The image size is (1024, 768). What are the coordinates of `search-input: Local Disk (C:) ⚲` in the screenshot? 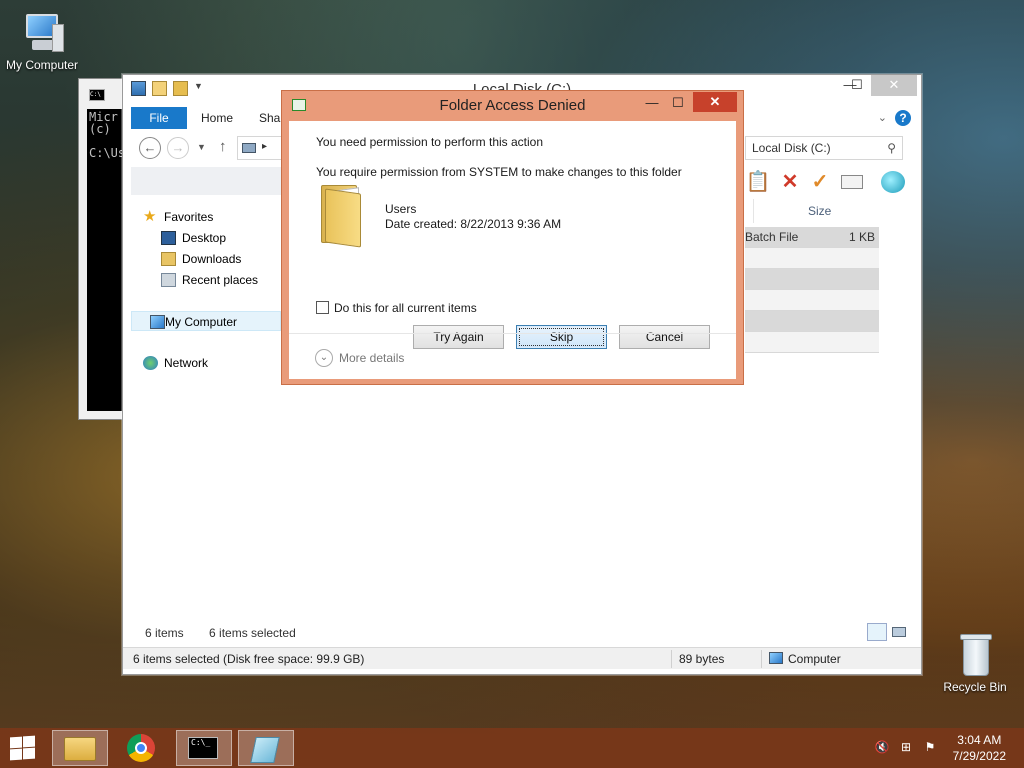 It's located at (824, 148).